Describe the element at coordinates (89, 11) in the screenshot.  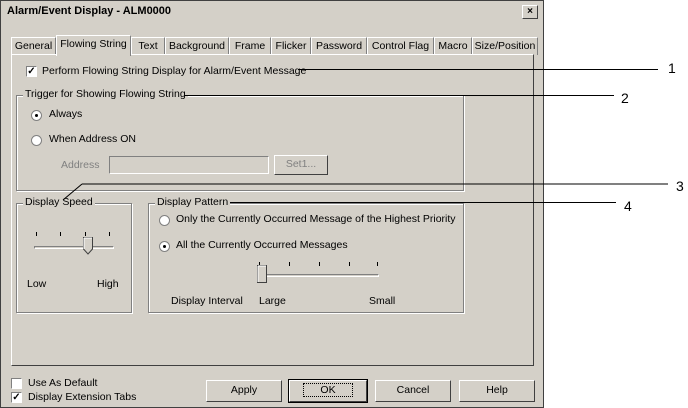
I see `window-title: Alarm/Event Display - ALM0000` at that location.